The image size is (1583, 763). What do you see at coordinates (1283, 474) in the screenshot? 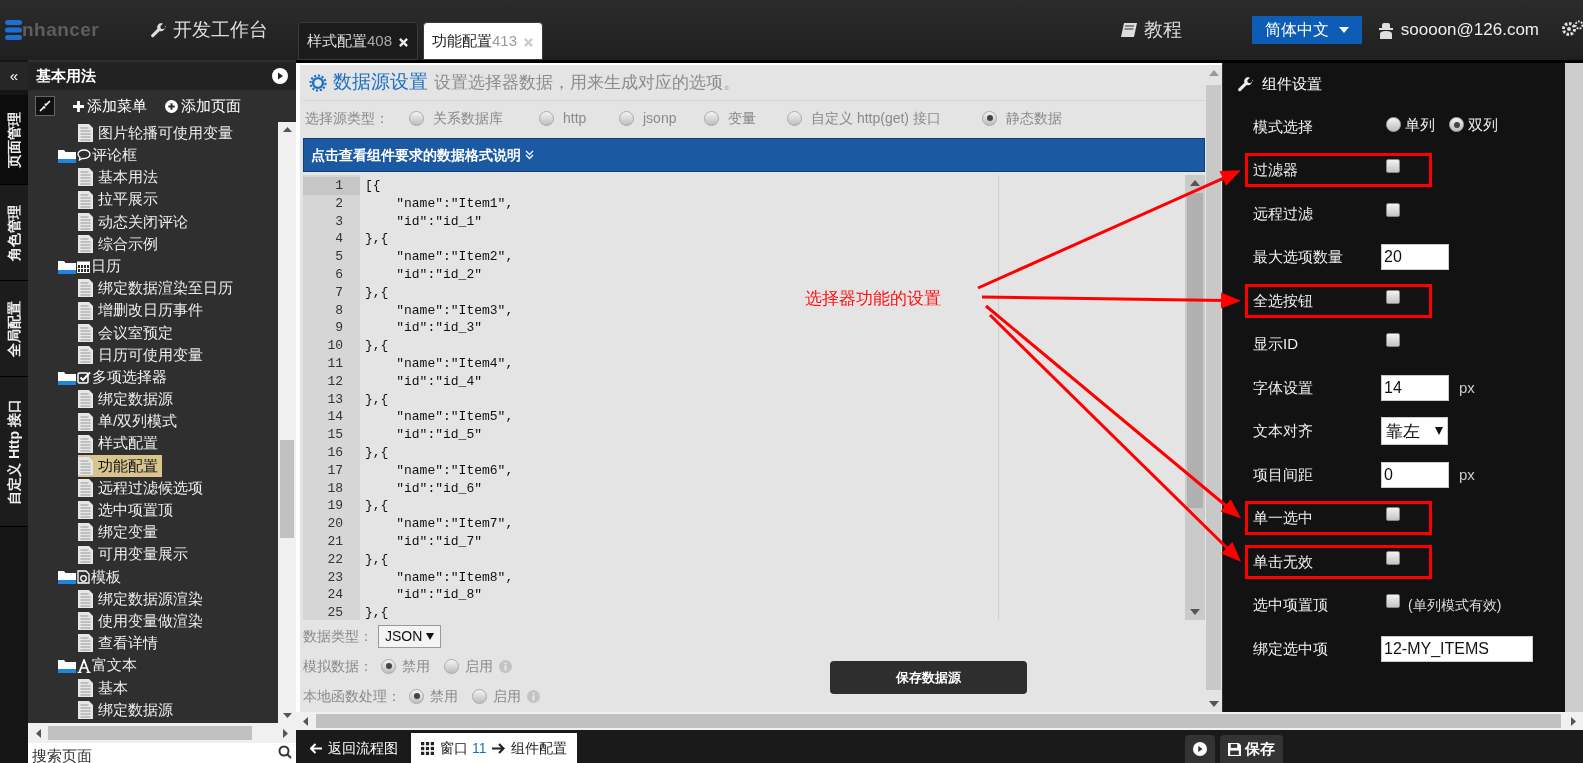
I see `setting-label: 项目间距` at bounding box center [1283, 474].